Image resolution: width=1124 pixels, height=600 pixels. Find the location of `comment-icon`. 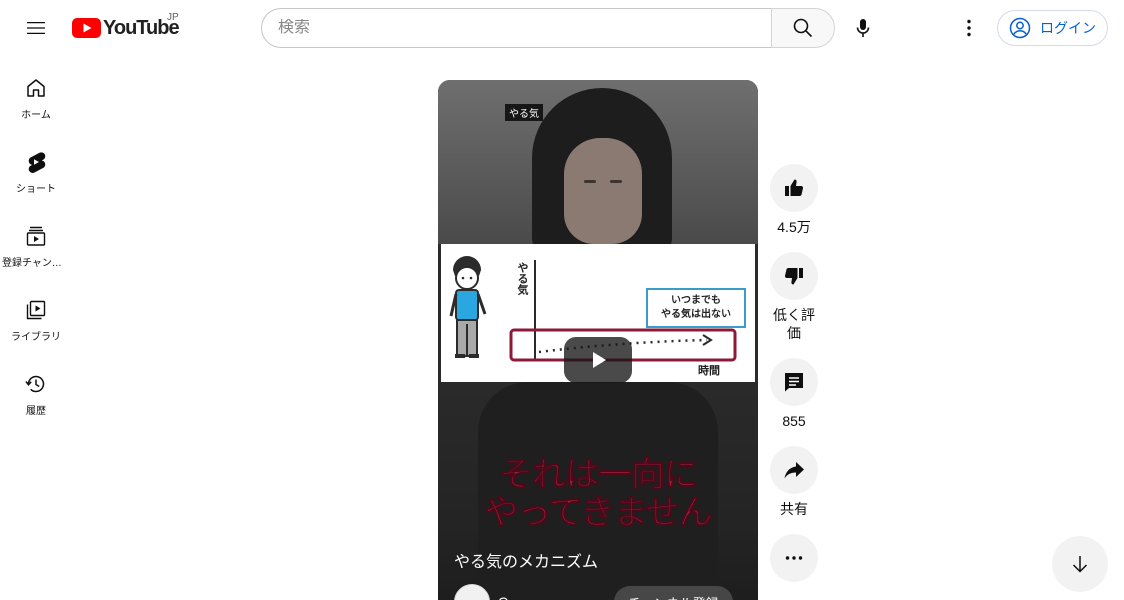

comment-icon is located at coordinates (794, 382).